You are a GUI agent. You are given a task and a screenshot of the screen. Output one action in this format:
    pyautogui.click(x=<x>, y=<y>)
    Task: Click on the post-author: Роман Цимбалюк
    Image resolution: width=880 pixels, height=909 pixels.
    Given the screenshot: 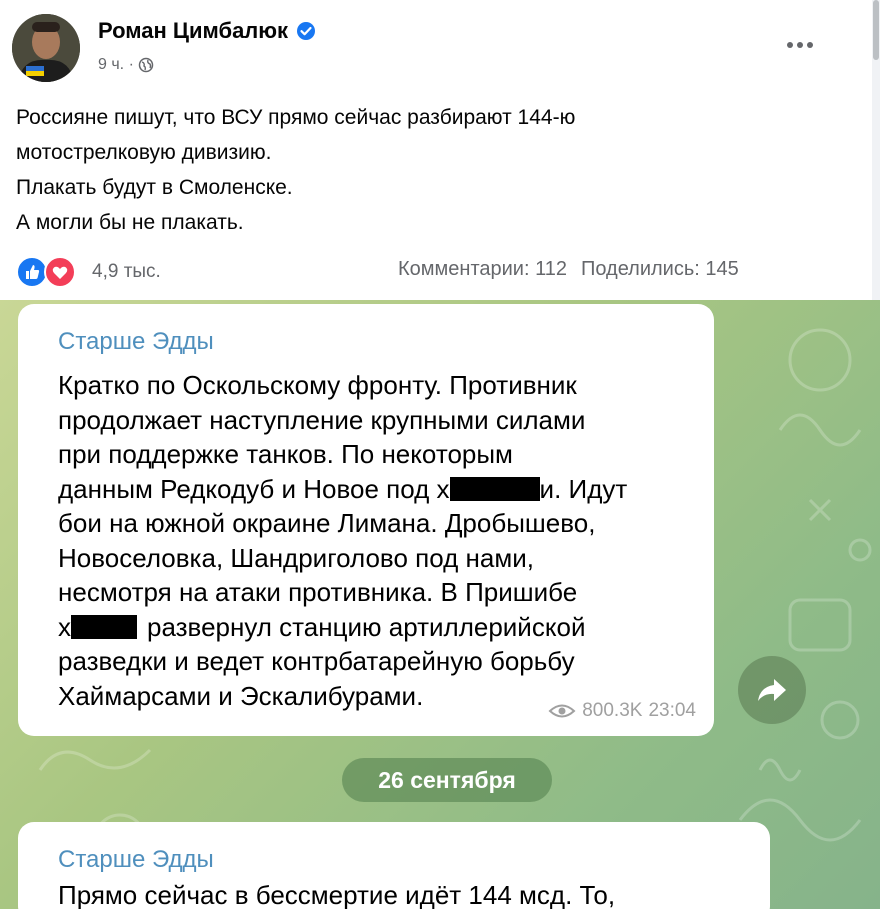 What is the action you would take?
    pyautogui.click(x=207, y=31)
    